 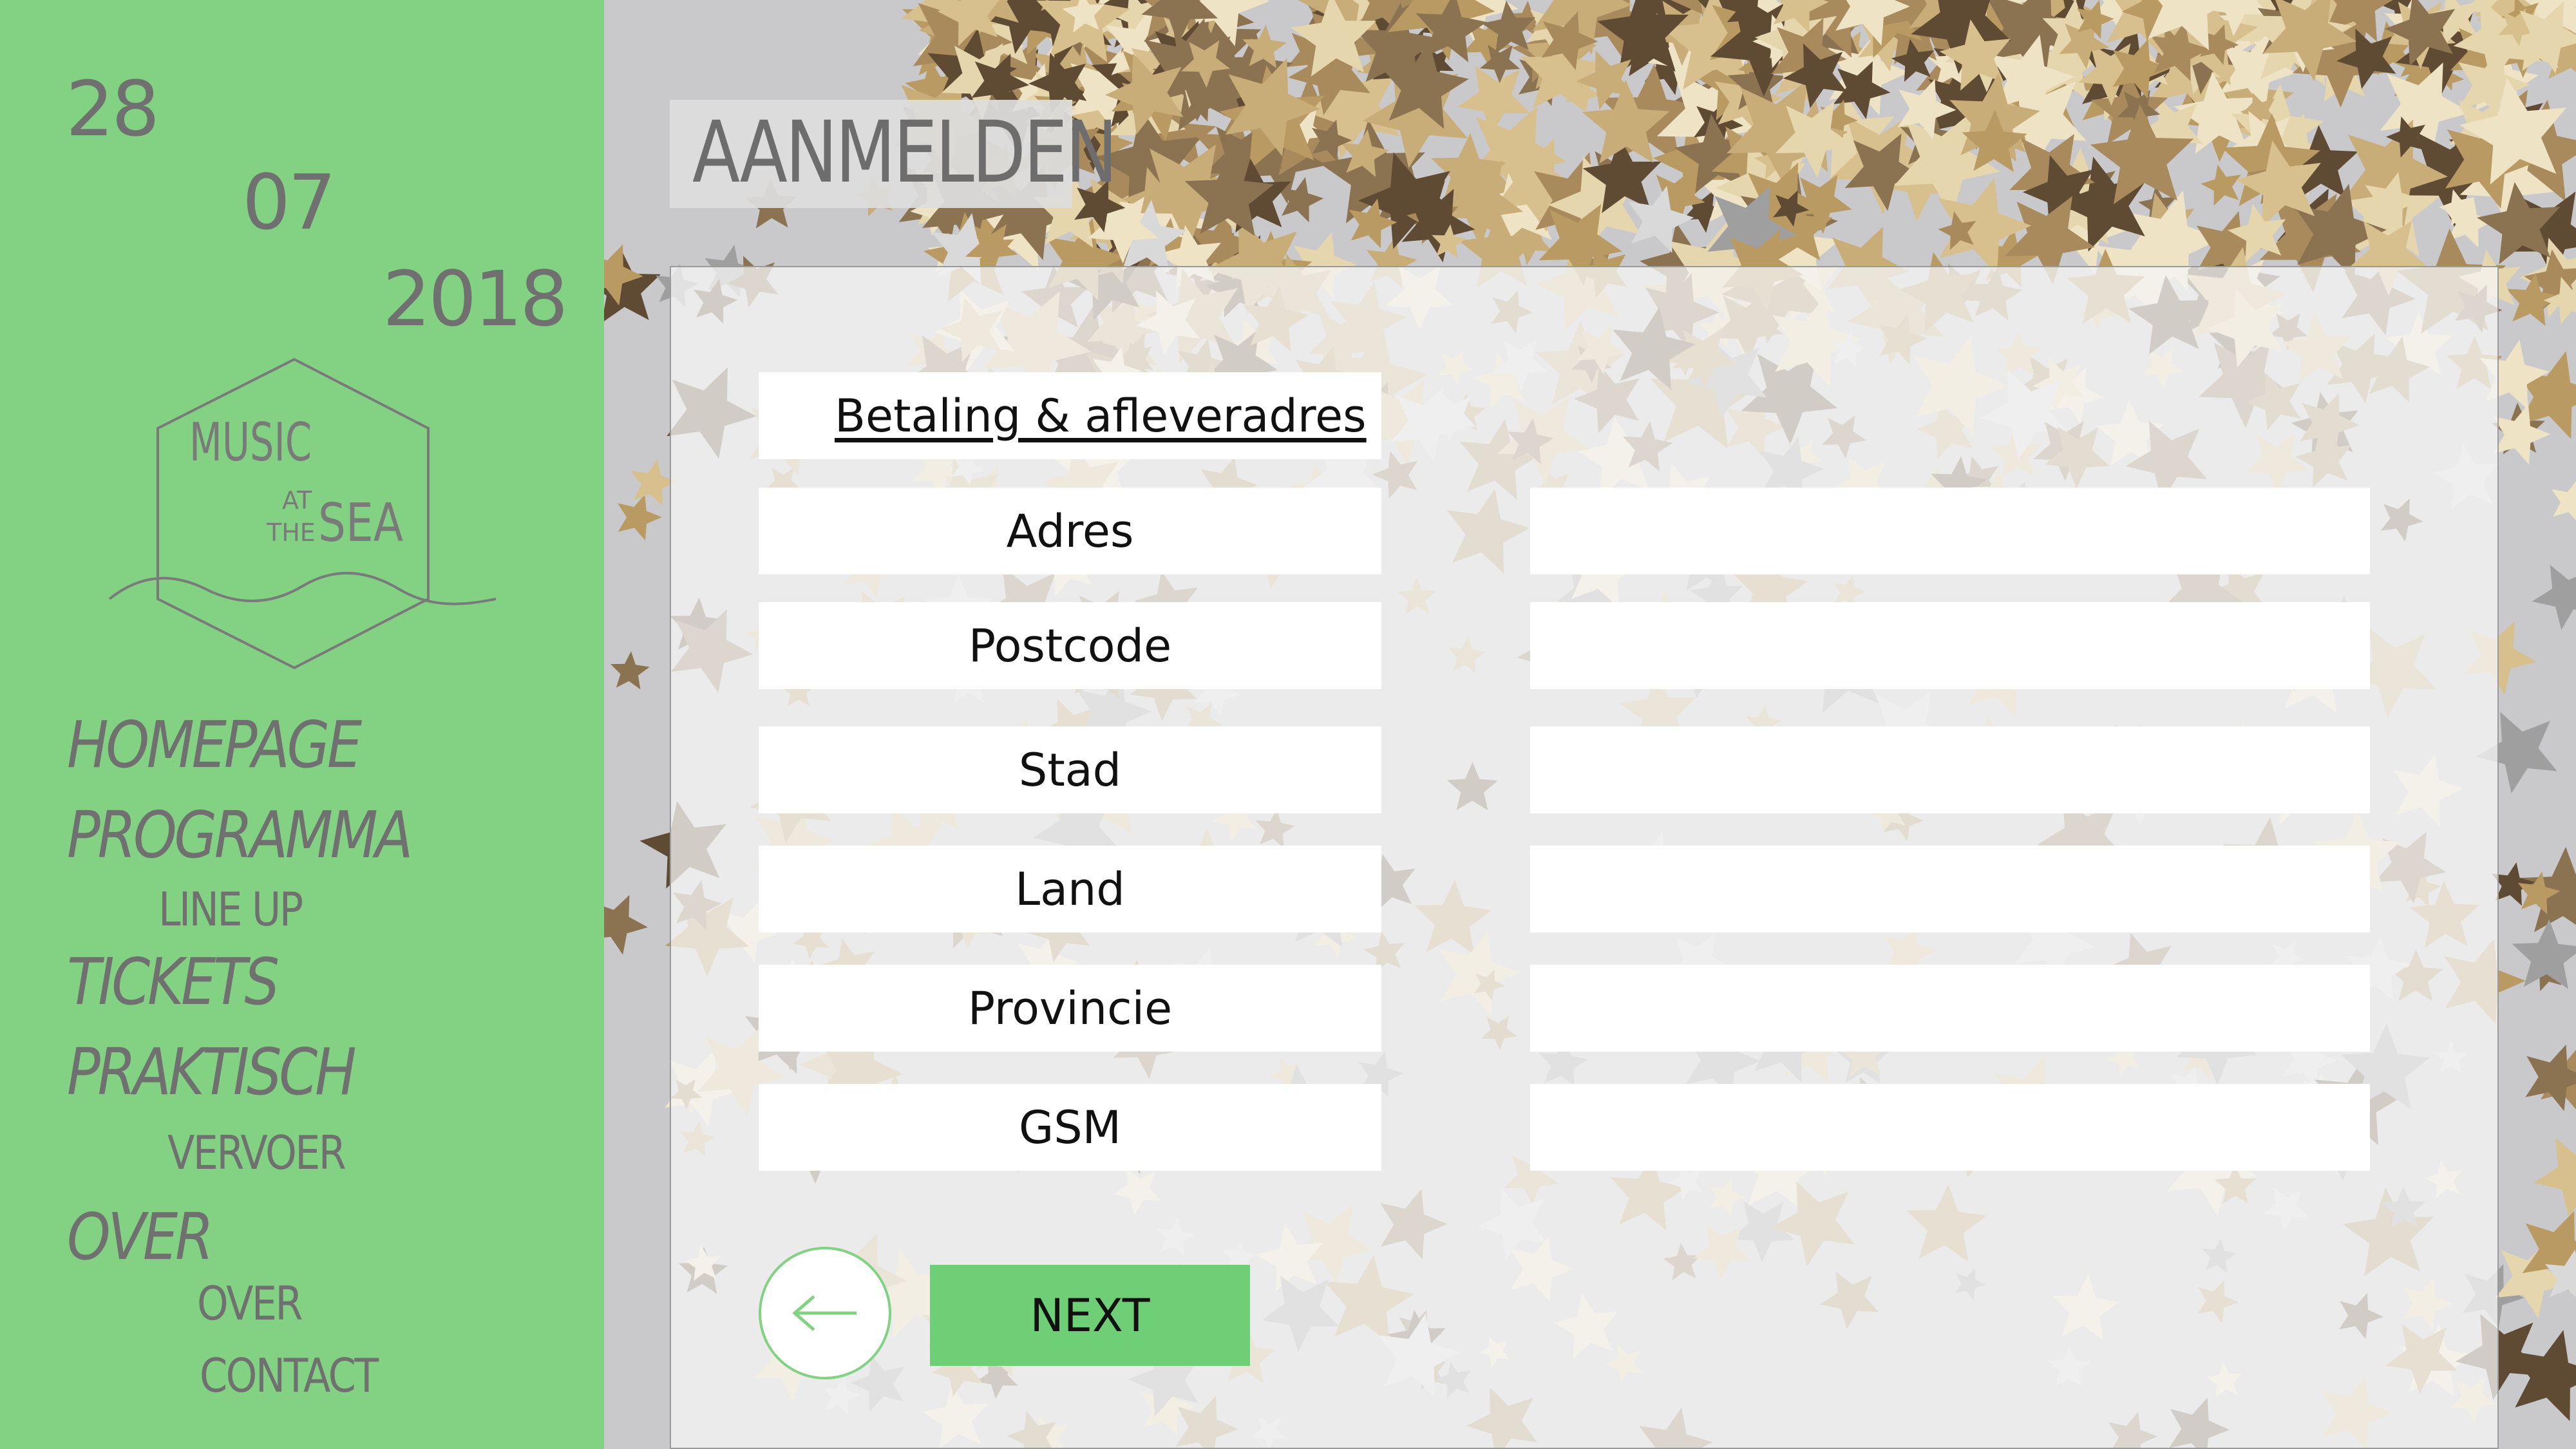 What do you see at coordinates (476, 298) in the screenshot?
I see `date-year: 2018` at bounding box center [476, 298].